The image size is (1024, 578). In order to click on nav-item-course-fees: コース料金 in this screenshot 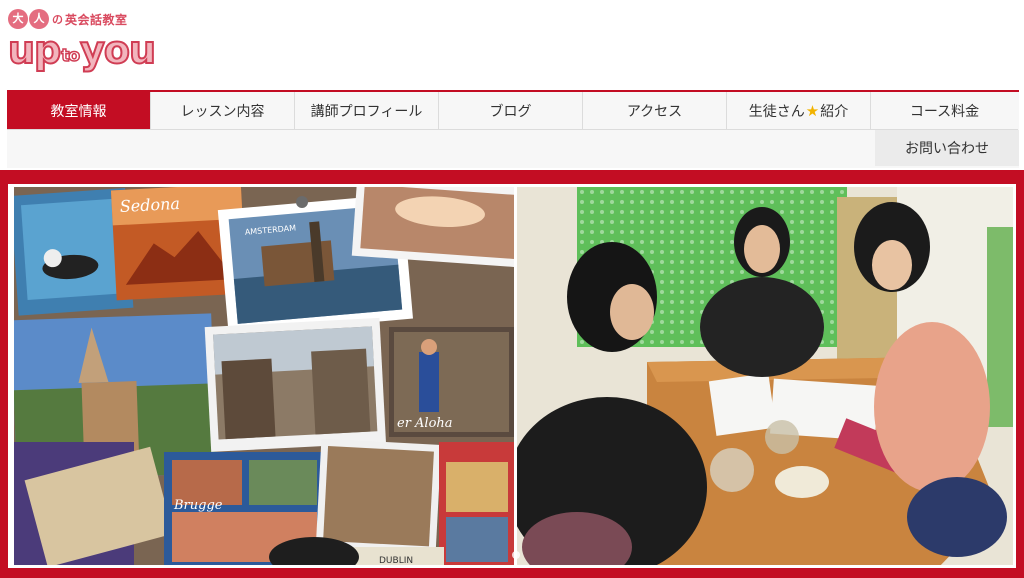, I will do `click(944, 111)`.